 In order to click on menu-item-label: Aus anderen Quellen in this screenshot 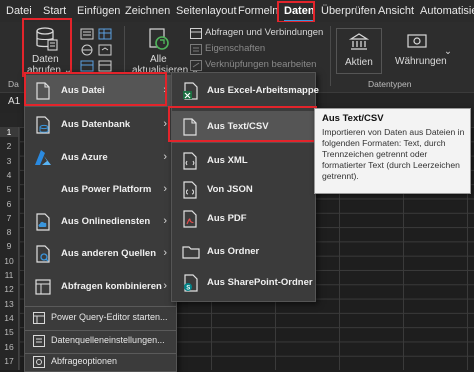, I will do `click(109, 253)`.